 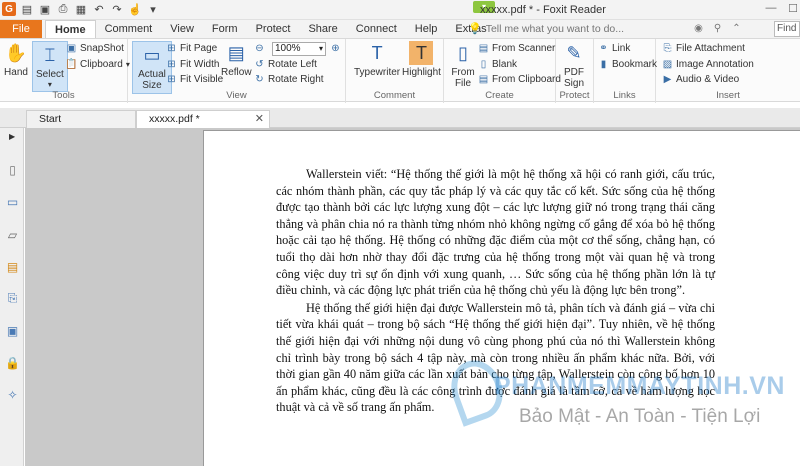 I want to click on zoom-select: 100%, so click(x=299, y=49).